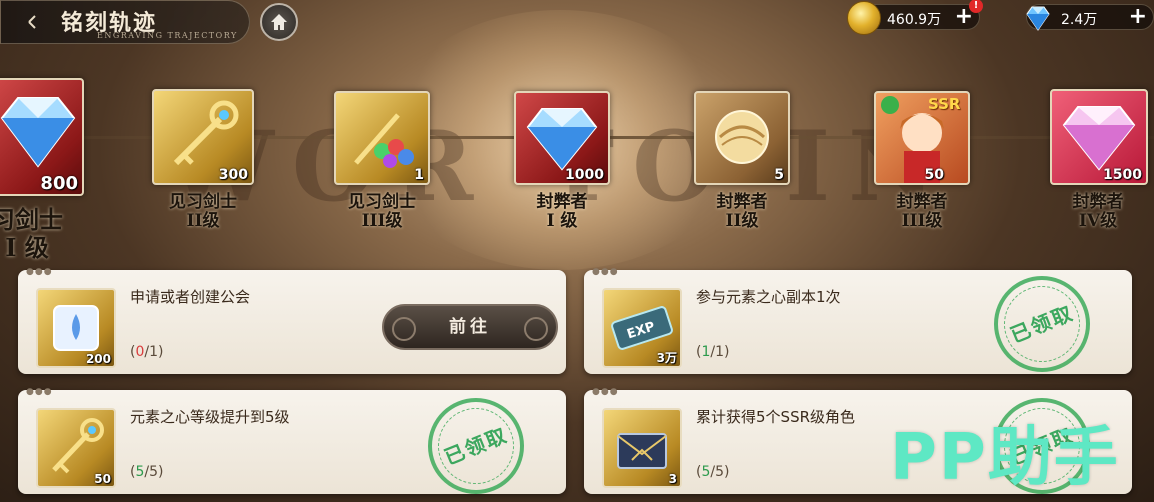 Image resolution: width=1154 pixels, height=502 pixels. I want to click on level-name: 习剑士, so click(31, 219).